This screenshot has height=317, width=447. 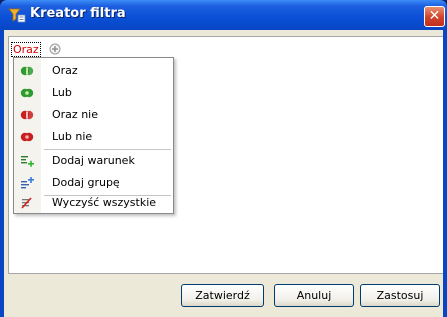 What do you see at coordinates (445, 173) in the screenshot?
I see `window-frame-right` at bounding box center [445, 173].